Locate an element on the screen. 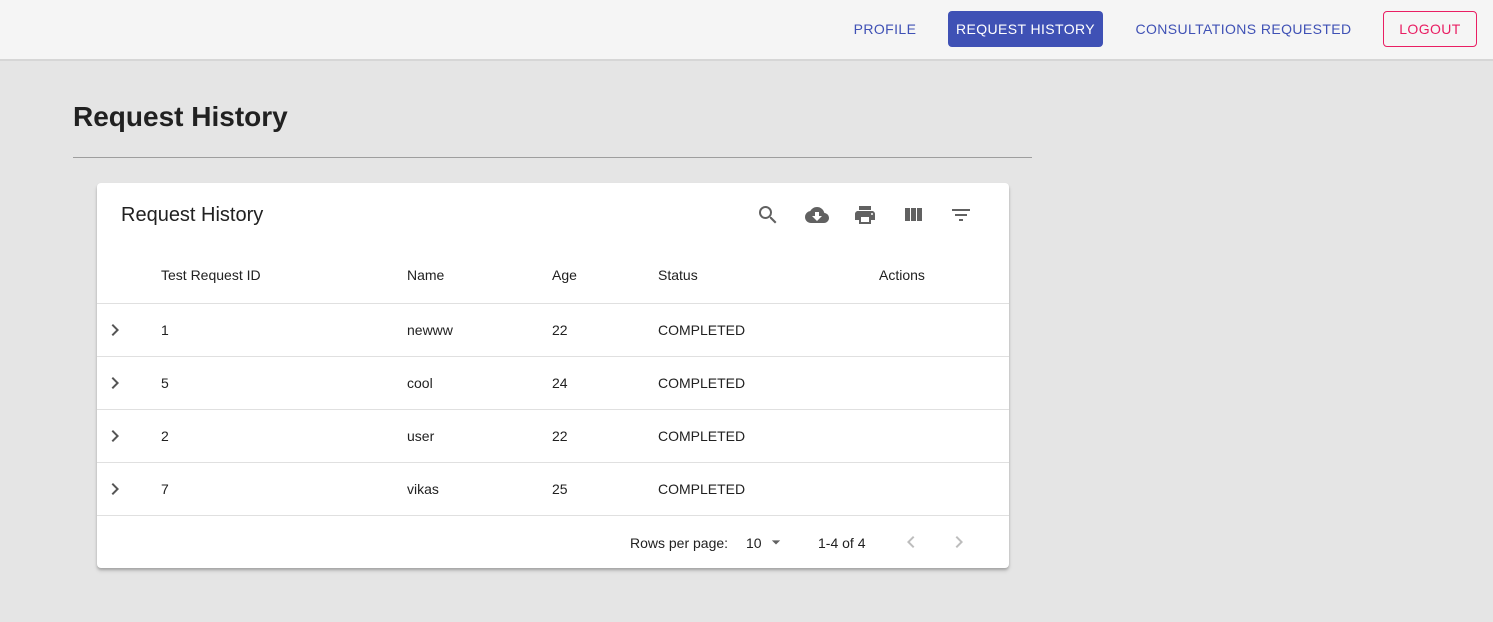 Image resolution: width=1493 pixels, height=622 pixels. print-icon is located at coordinates (865, 215).